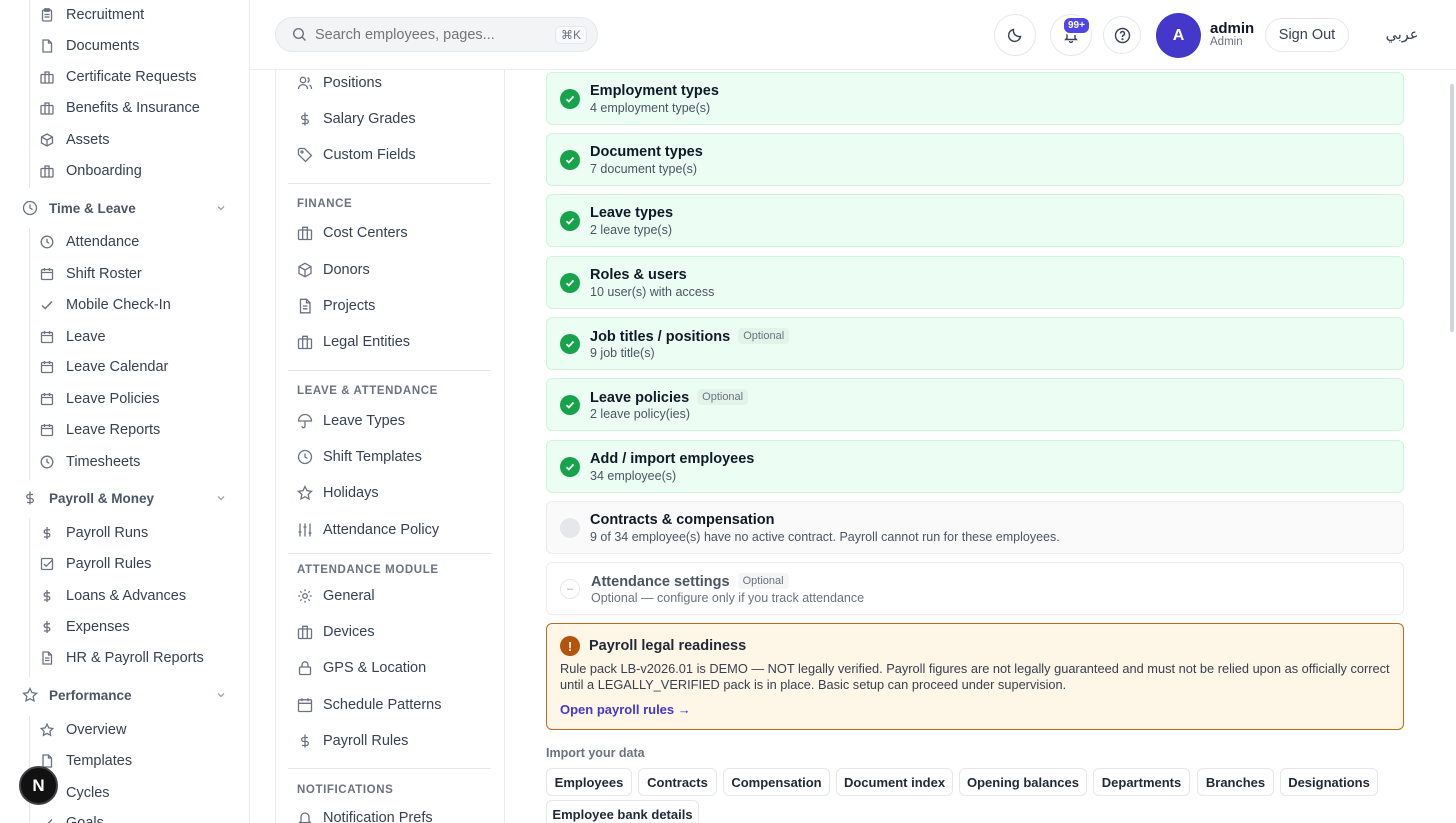 The image size is (1456, 823). What do you see at coordinates (1307, 35) in the screenshot?
I see `sign-out-button: Sign Out` at bounding box center [1307, 35].